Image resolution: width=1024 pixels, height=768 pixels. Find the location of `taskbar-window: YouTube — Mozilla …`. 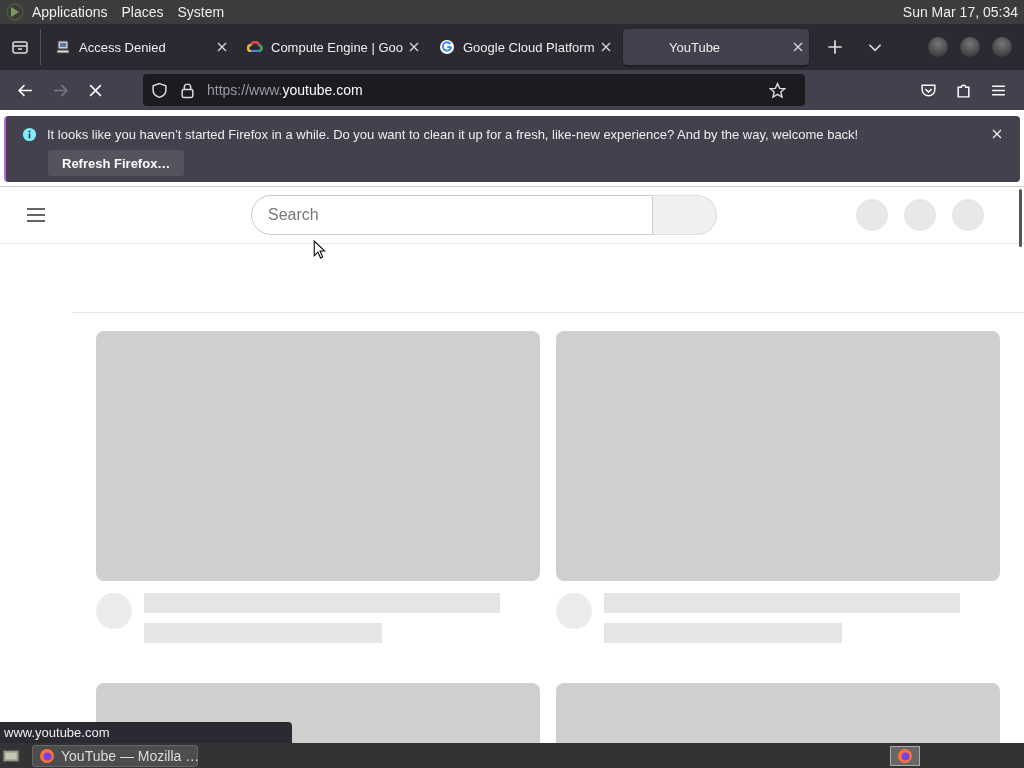

taskbar-window: YouTube — Mozilla … is located at coordinates (115, 755).